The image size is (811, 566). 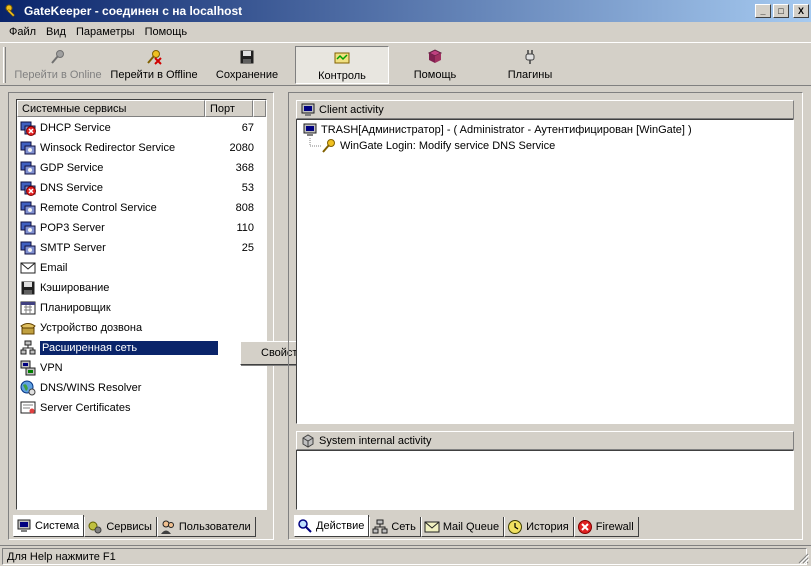 What do you see at coordinates (282, 316) in the screenshot?
I see `pane-splitter` at bounding box center [282, 316].